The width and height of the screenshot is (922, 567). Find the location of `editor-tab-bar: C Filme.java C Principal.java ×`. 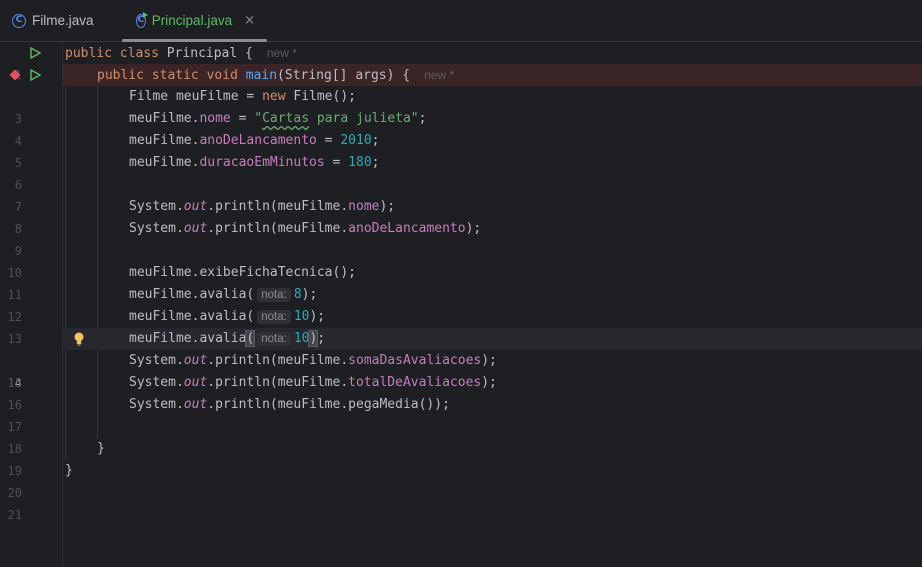

editor-tab-bar: C Filme.java C Principal.java × is located at coordinates (461, 21).